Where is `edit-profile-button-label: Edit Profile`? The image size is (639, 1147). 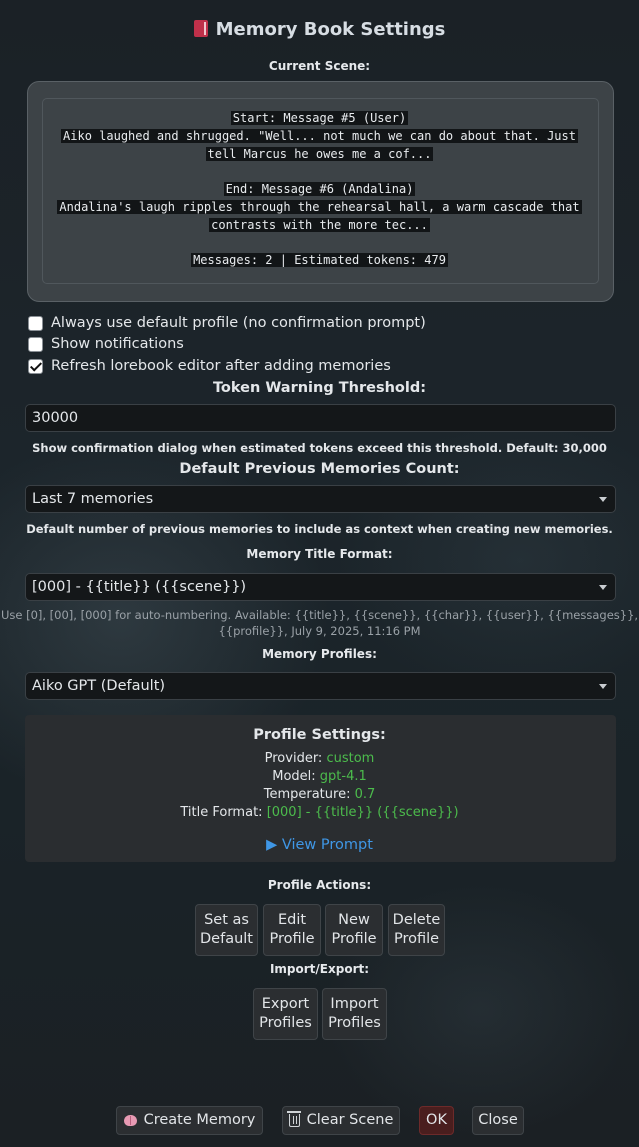 edit-profile-button-label: Edit Profile is located at coordinates (291, 930).